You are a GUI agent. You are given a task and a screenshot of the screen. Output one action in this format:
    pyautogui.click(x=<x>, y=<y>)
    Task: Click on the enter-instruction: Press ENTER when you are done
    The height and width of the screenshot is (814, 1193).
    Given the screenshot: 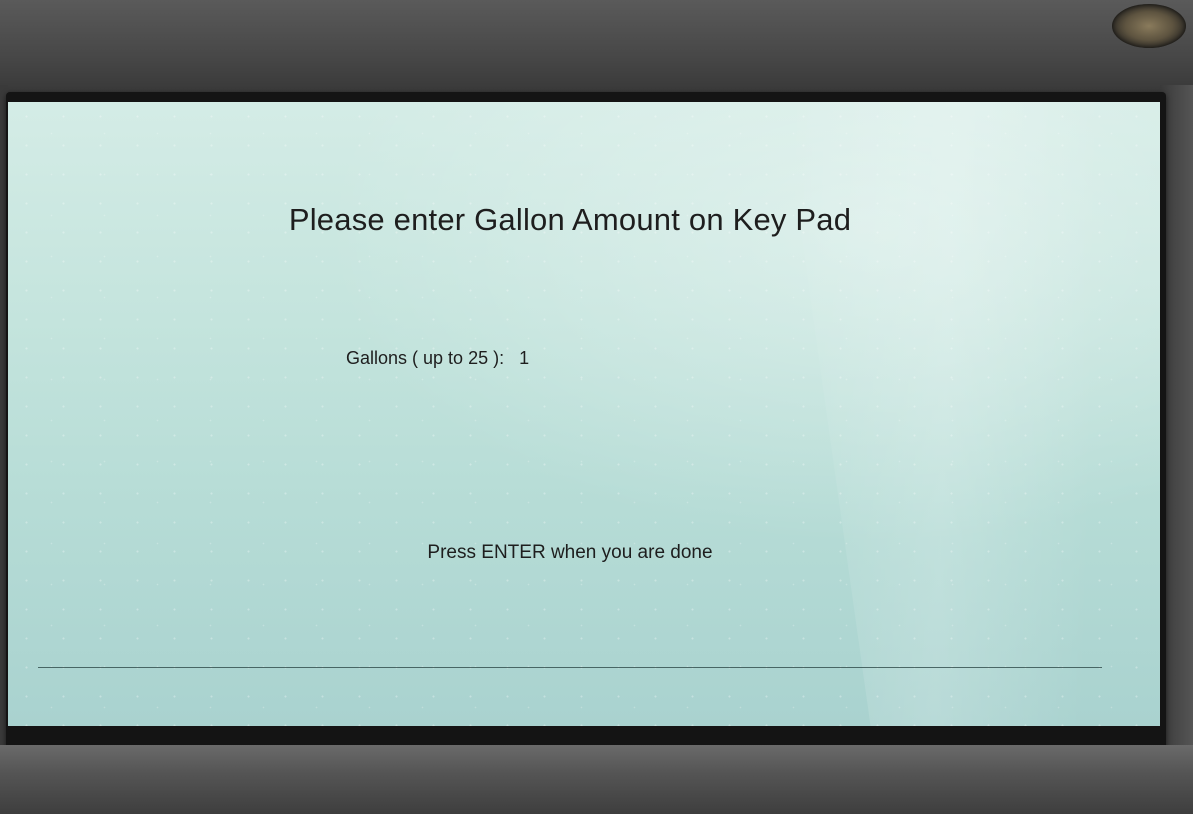 What is the action you would take?
    pyautogui.click(x=570, y=552)
    